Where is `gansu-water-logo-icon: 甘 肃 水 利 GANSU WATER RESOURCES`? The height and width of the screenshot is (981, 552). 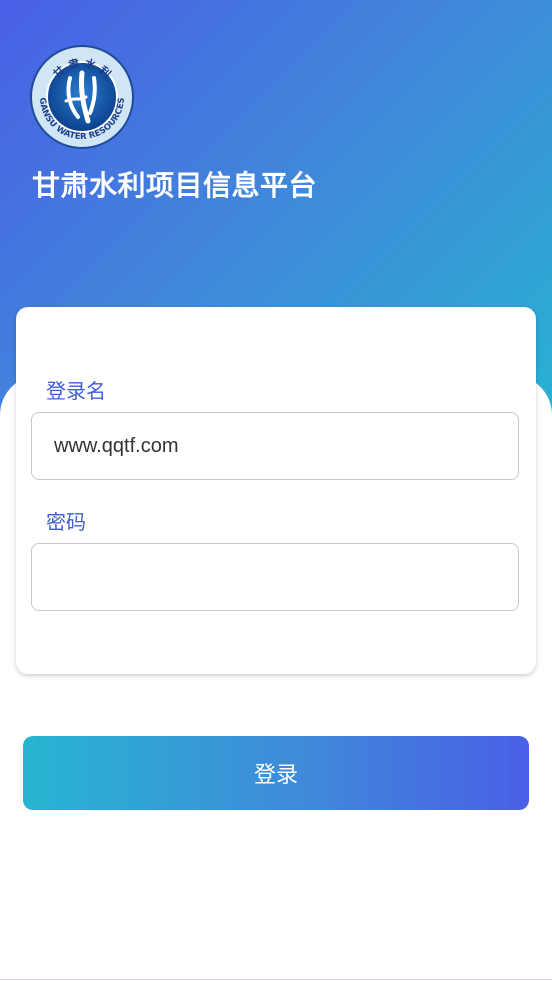 gansu-water-logo-icon: 甘 肃 水 利 GANSU WATER RESOURCES is located at coordinates (82, 97).